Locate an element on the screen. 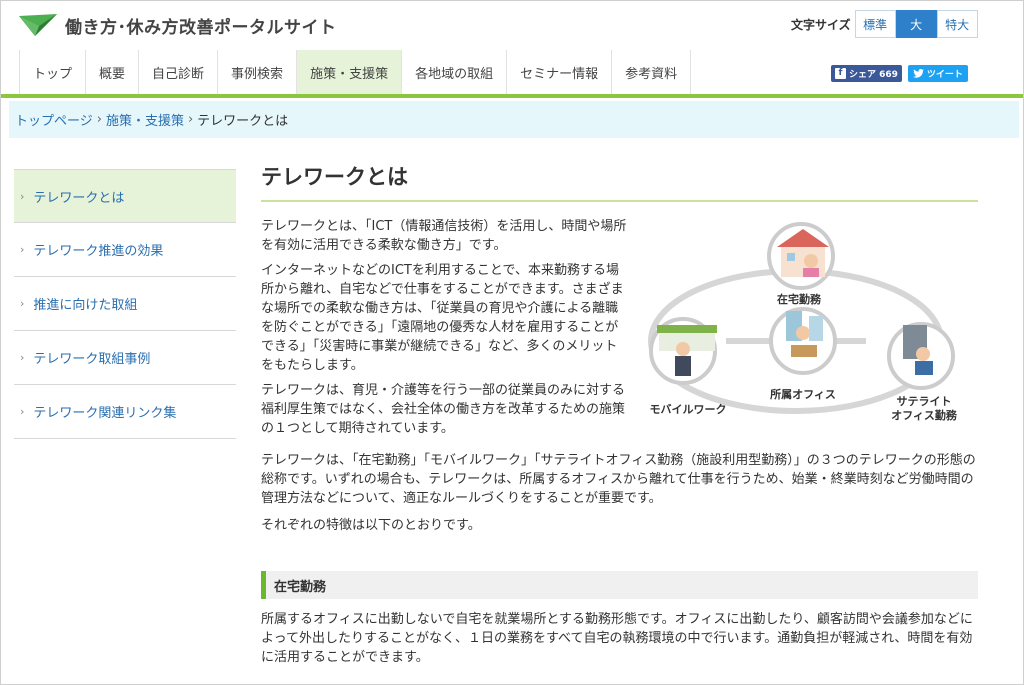 The image size is (1024, 685). paper-plane-icon is located at coordinates (38, 25).